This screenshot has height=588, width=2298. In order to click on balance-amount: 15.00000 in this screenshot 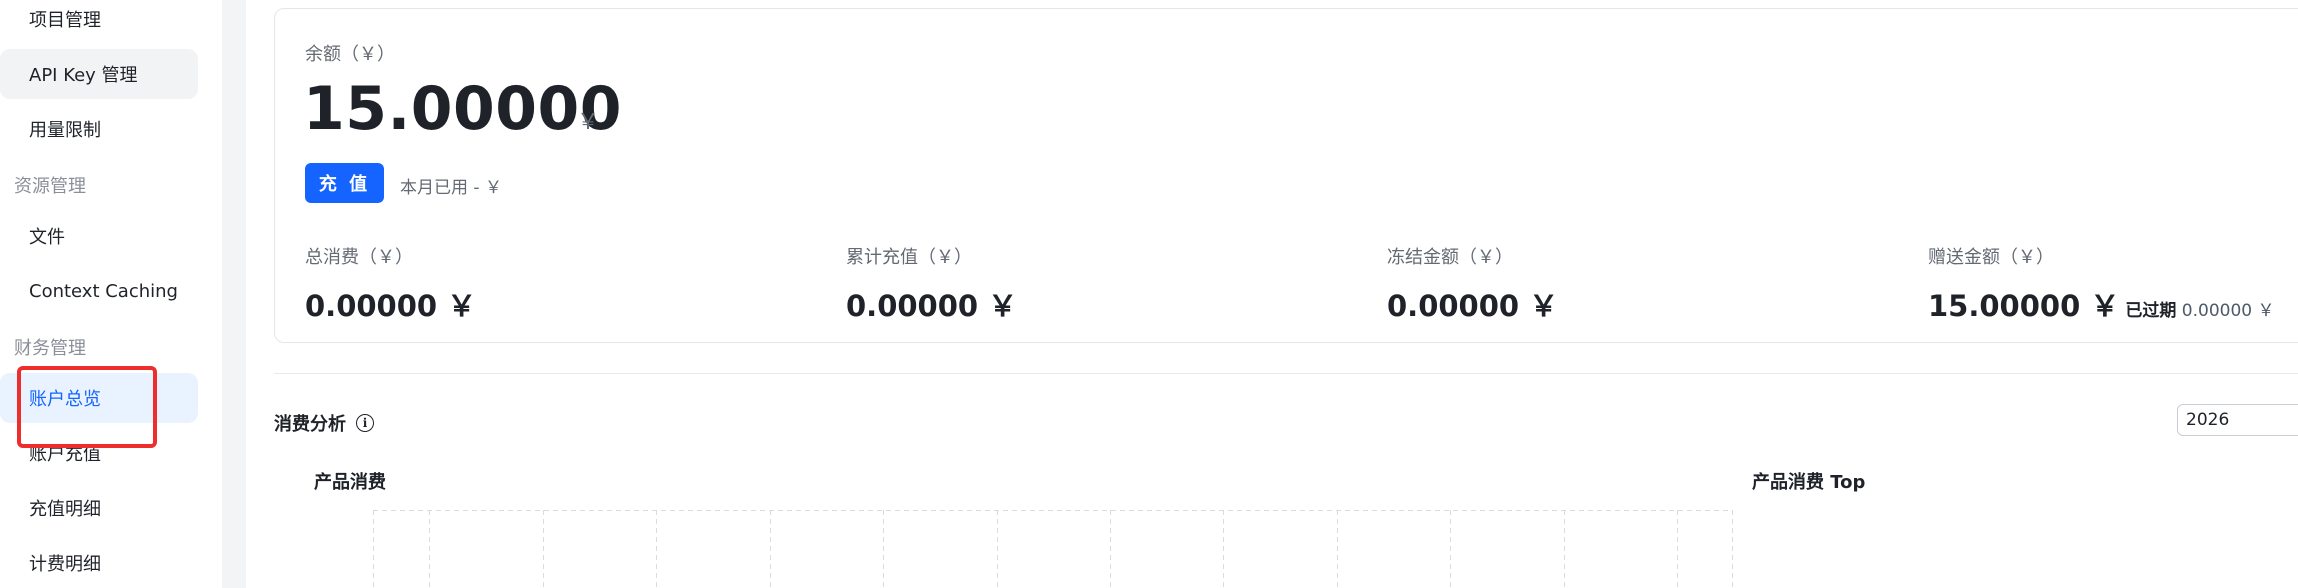, I will do `click(463, 109)`.